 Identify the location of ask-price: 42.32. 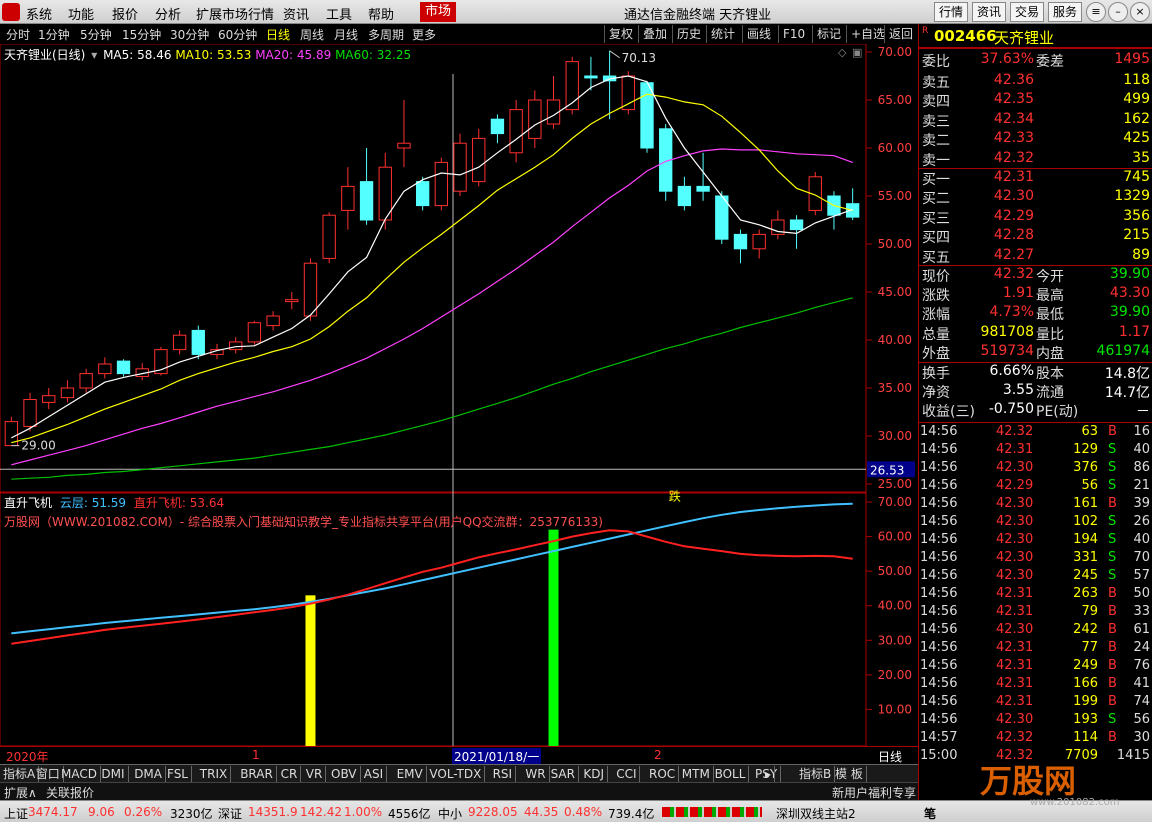
(1013, 157).